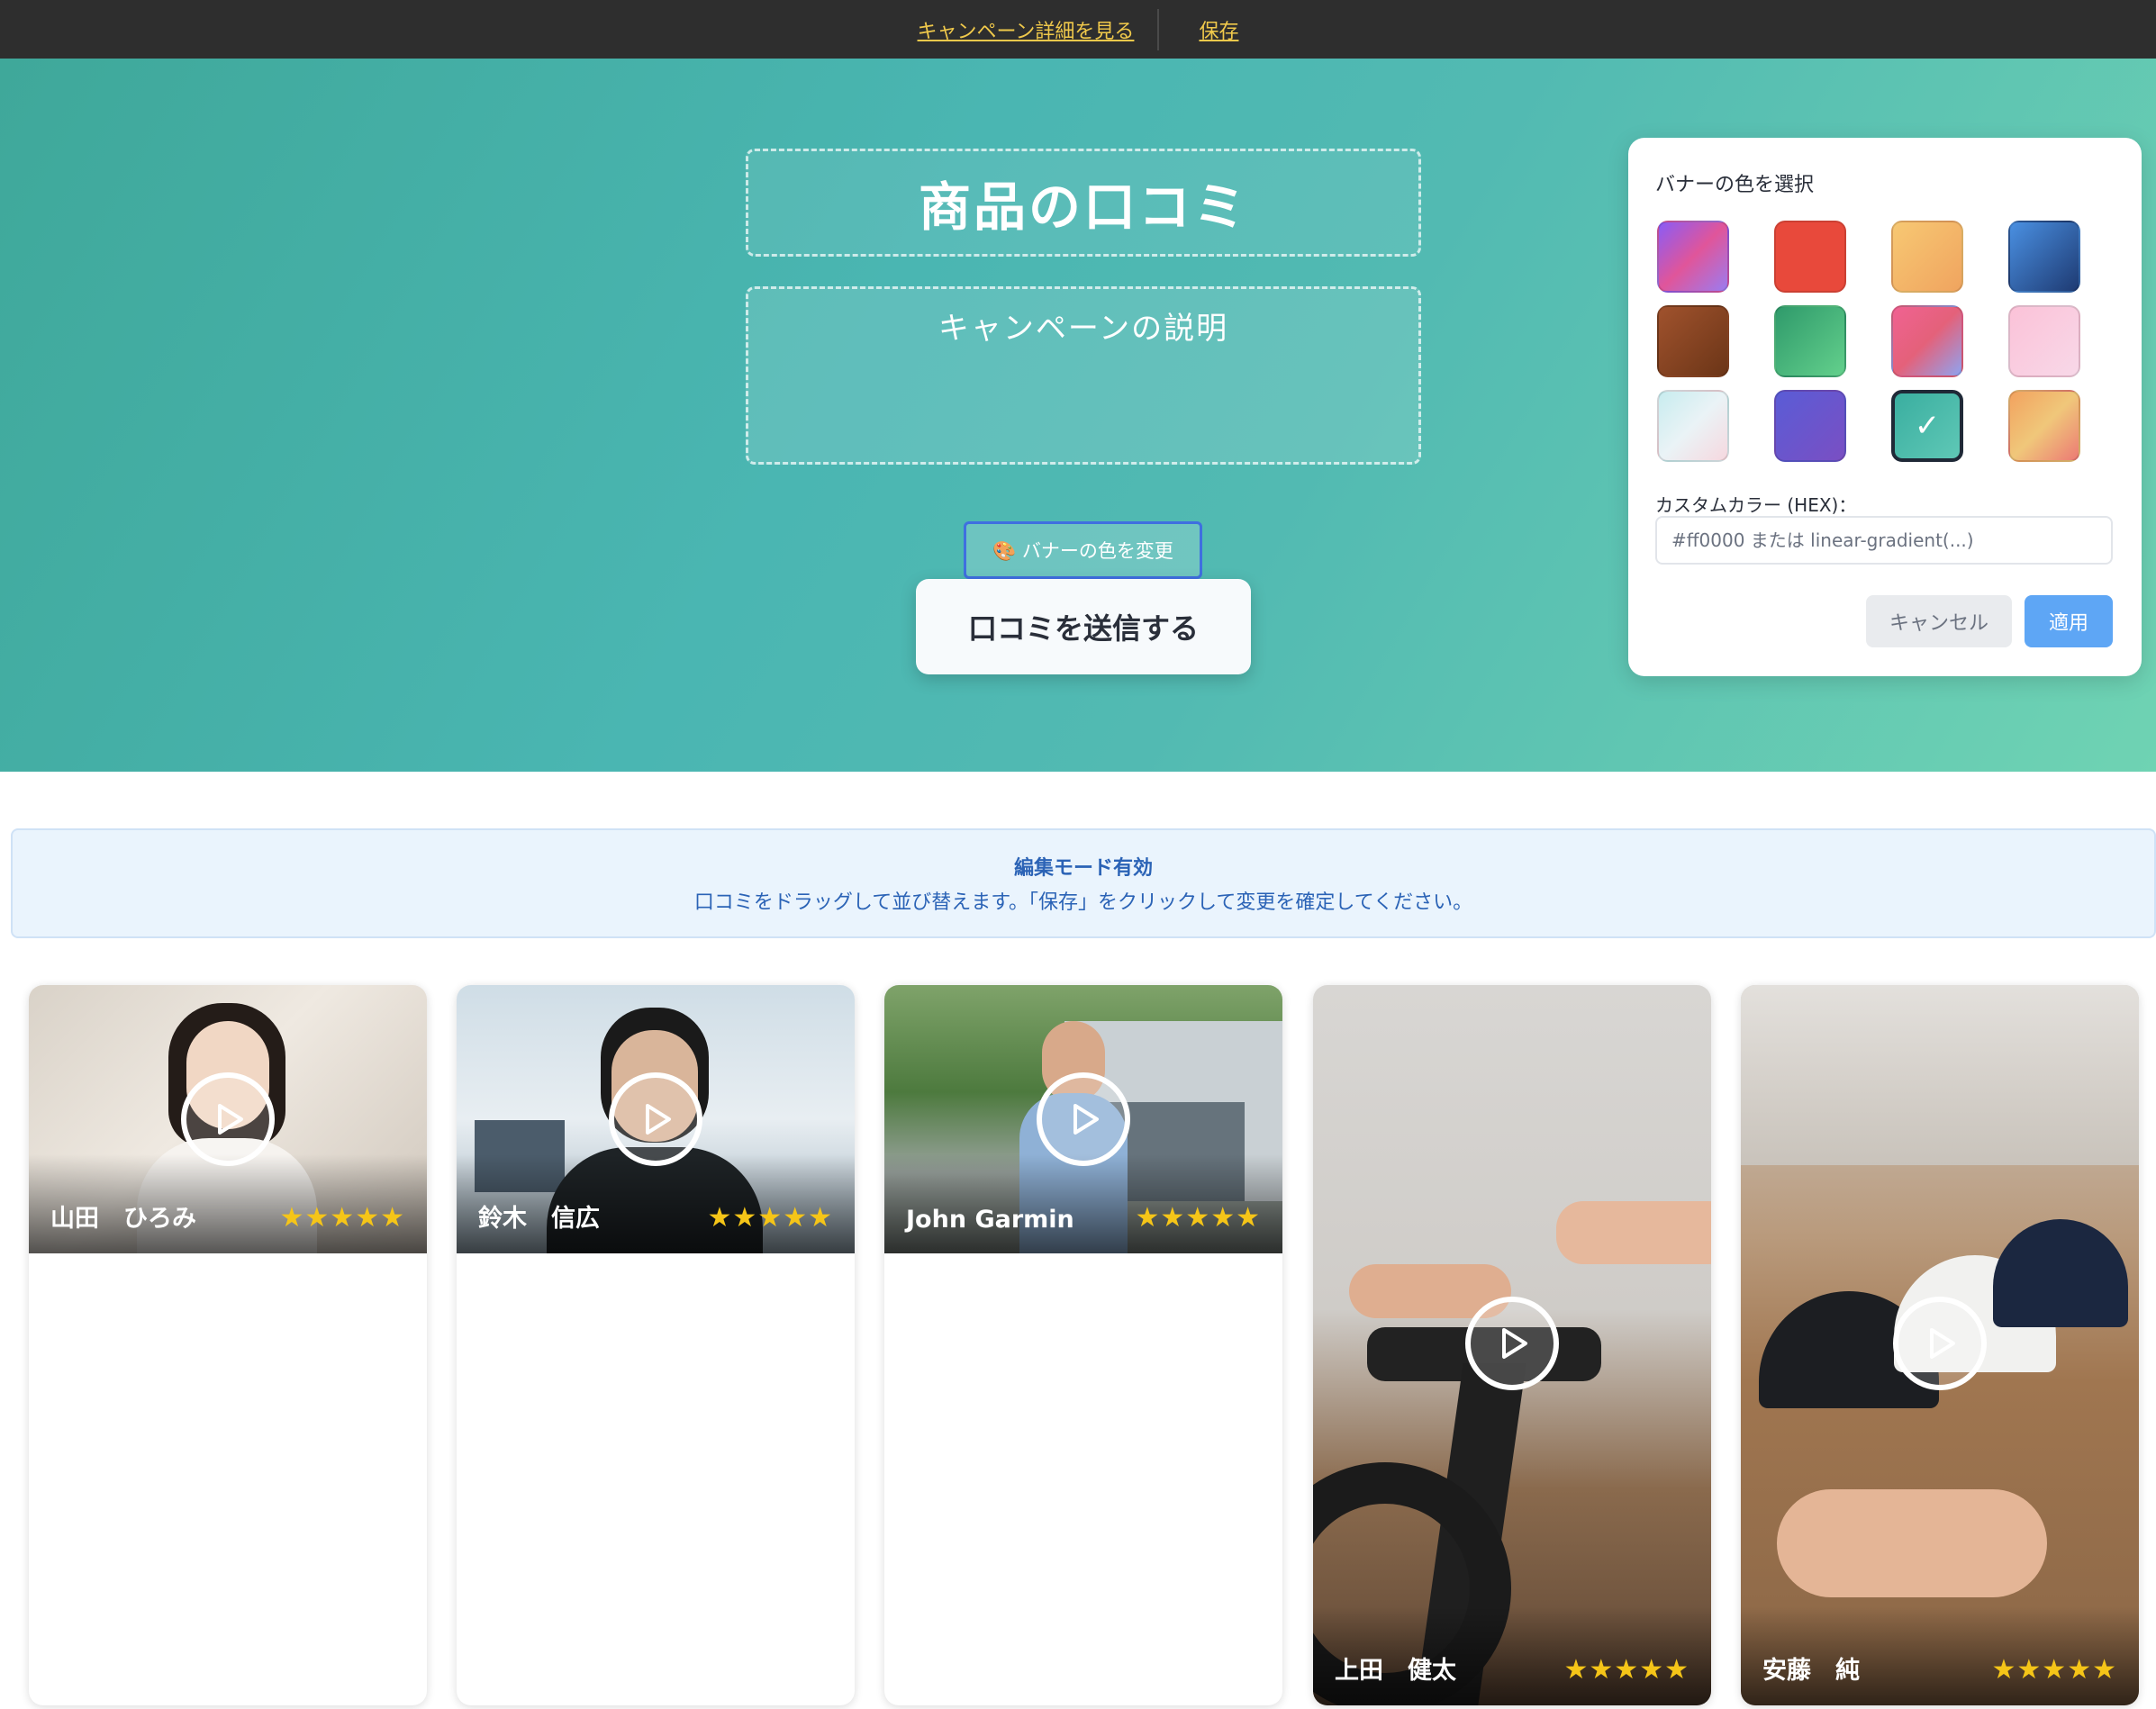 This screenshot has height=1709, width=2156. I want to click on apply-button: 適用, so click(2069, 621).